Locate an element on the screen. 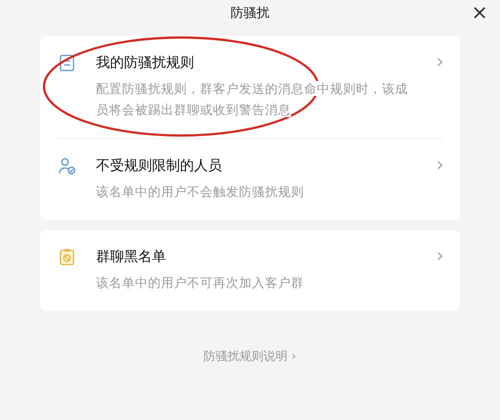  document-icon is located at coordinates (67, 63).